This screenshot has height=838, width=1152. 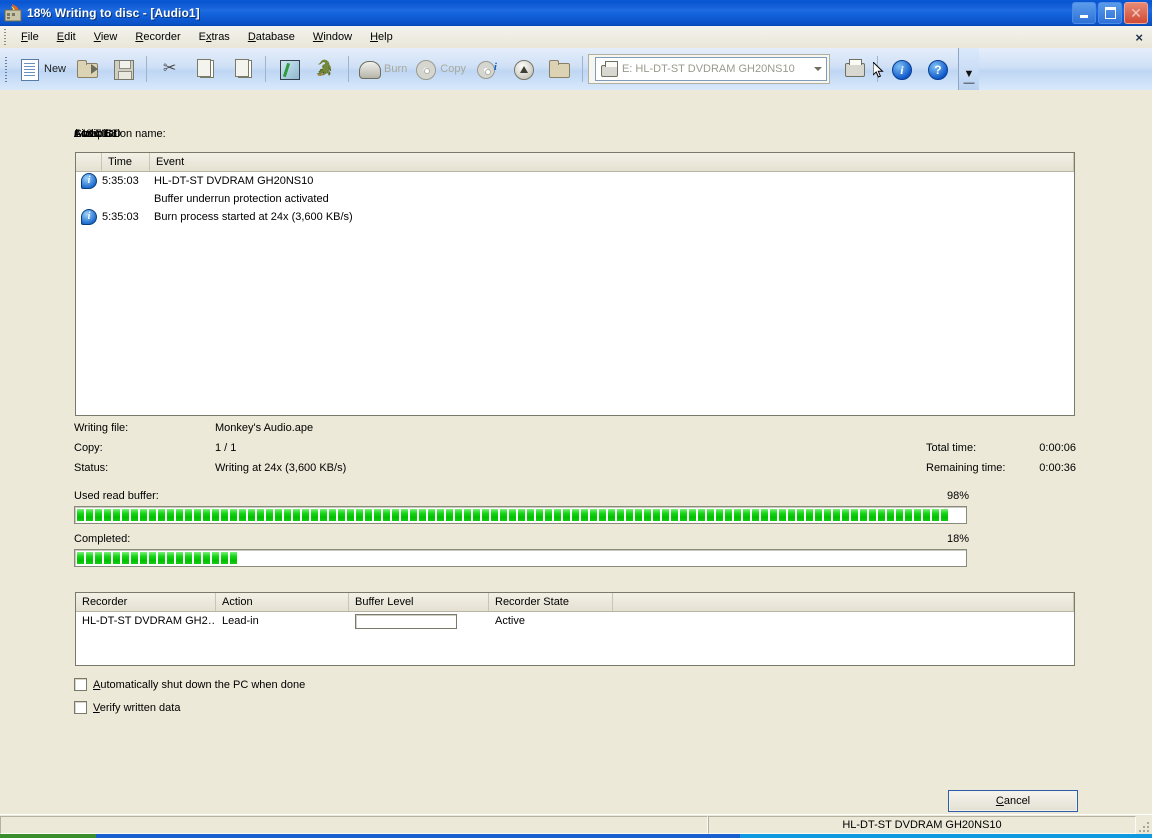 I want to click on event-row: Buffer underrun protection activated, so click(x=575, y=199).